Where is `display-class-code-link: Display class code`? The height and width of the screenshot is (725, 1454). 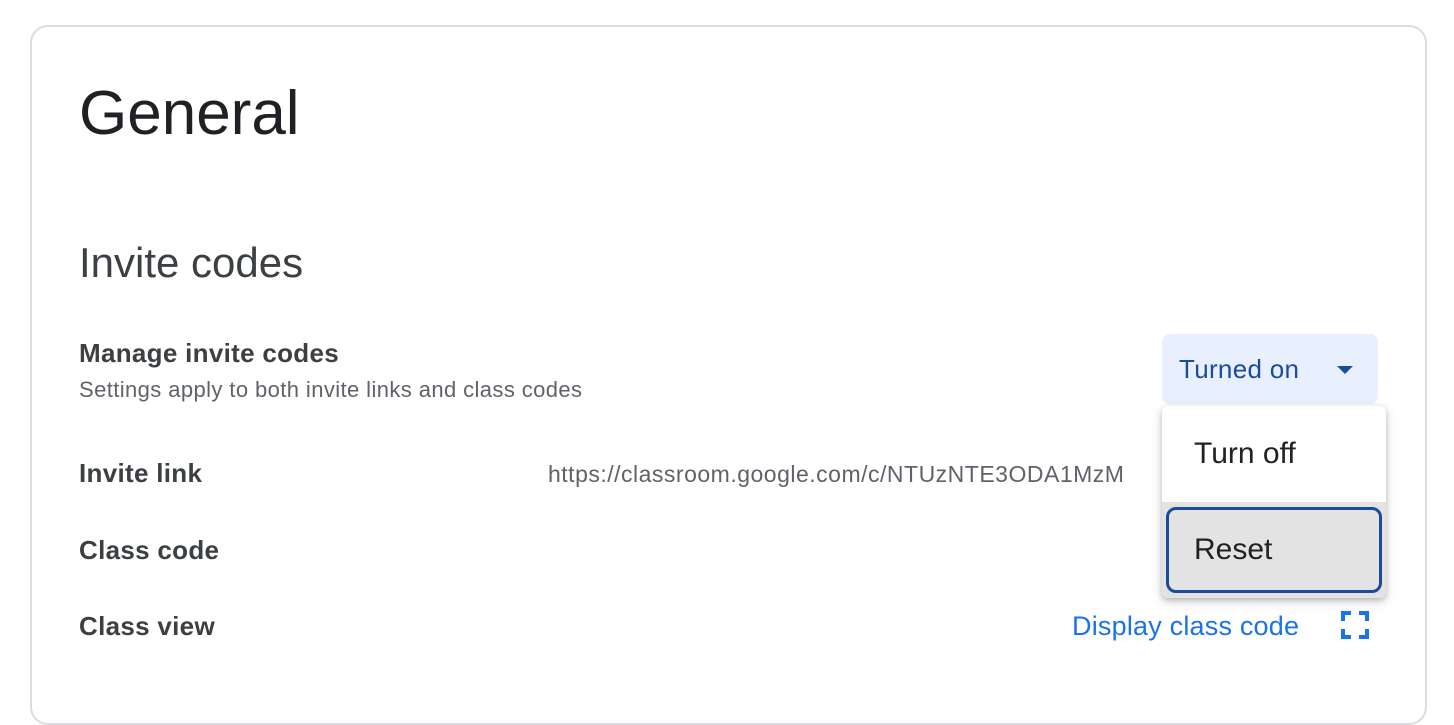
display-class-code-link: Display class code is located at coordinates (1185, 626).